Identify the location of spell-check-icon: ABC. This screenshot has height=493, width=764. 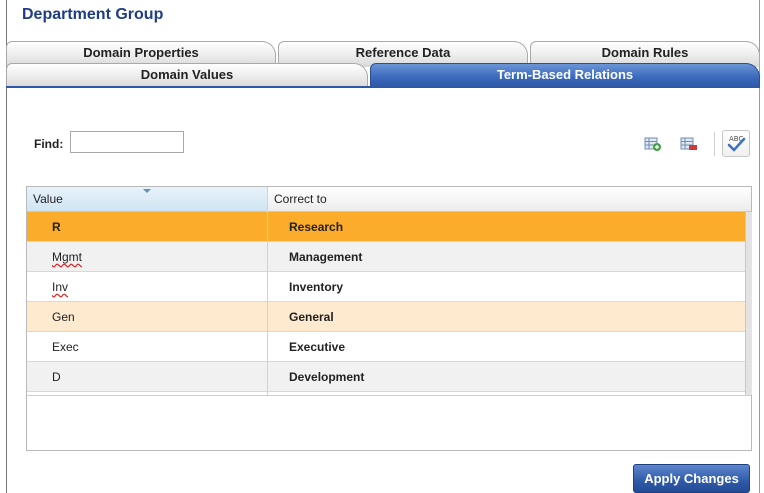
(736, 143).